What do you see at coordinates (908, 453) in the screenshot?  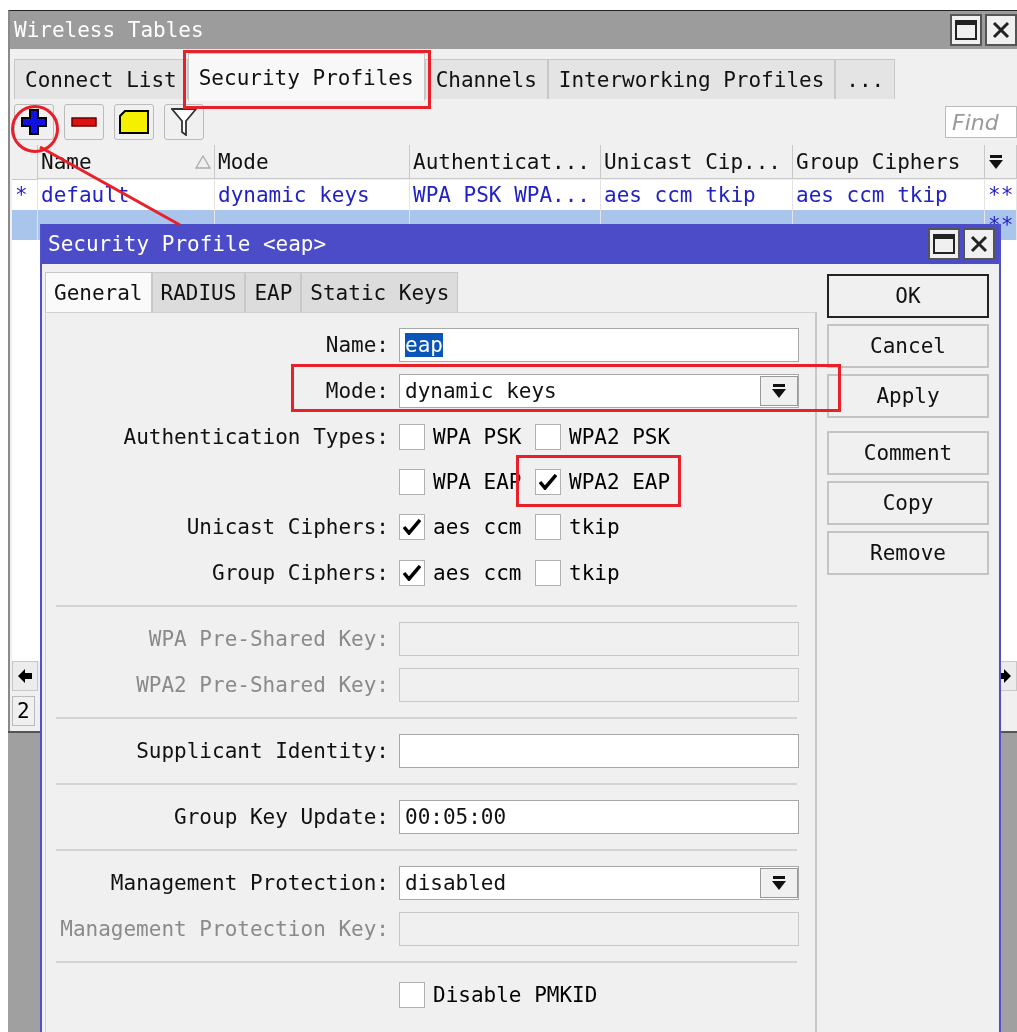 I see `dialog-button: Comment` at bounding box center [908, 453].